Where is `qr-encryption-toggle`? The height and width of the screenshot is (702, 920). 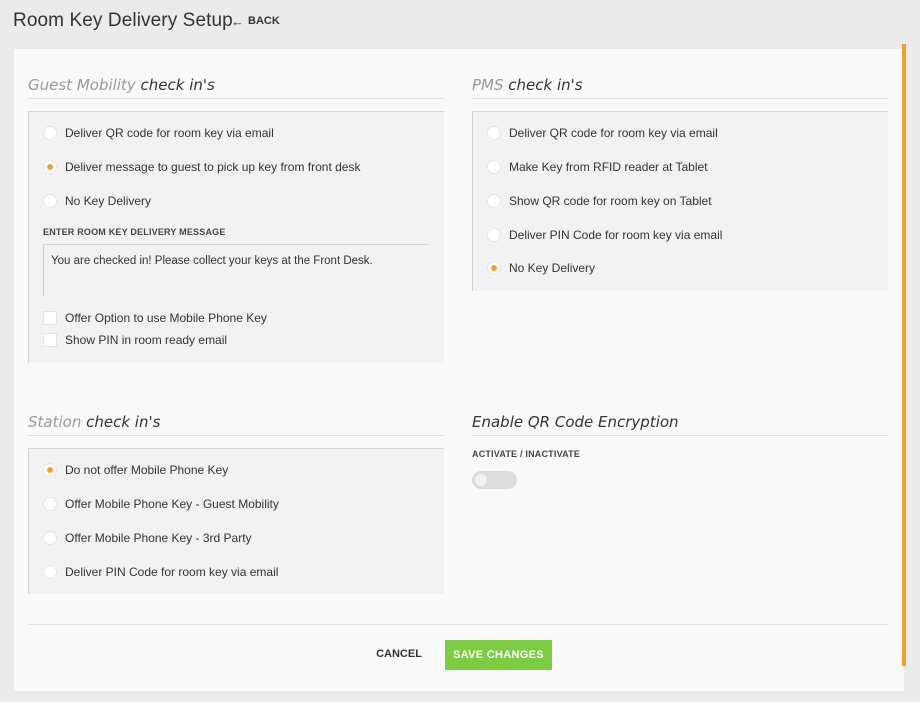 qr-encryption-toggle is located at coordinates (494, 480).